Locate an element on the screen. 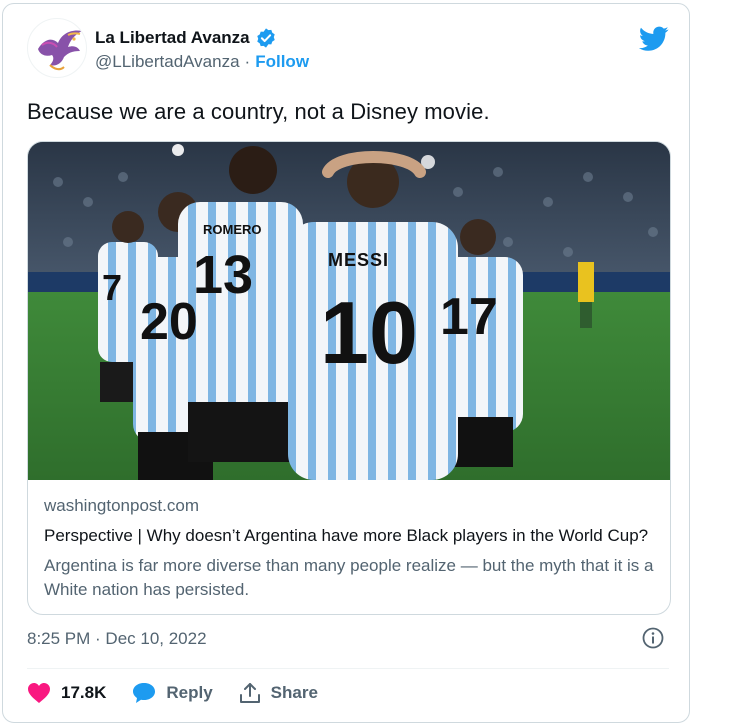 The image size is (737, 723). twitter-bird-icon is located at coordinates (654, 39).